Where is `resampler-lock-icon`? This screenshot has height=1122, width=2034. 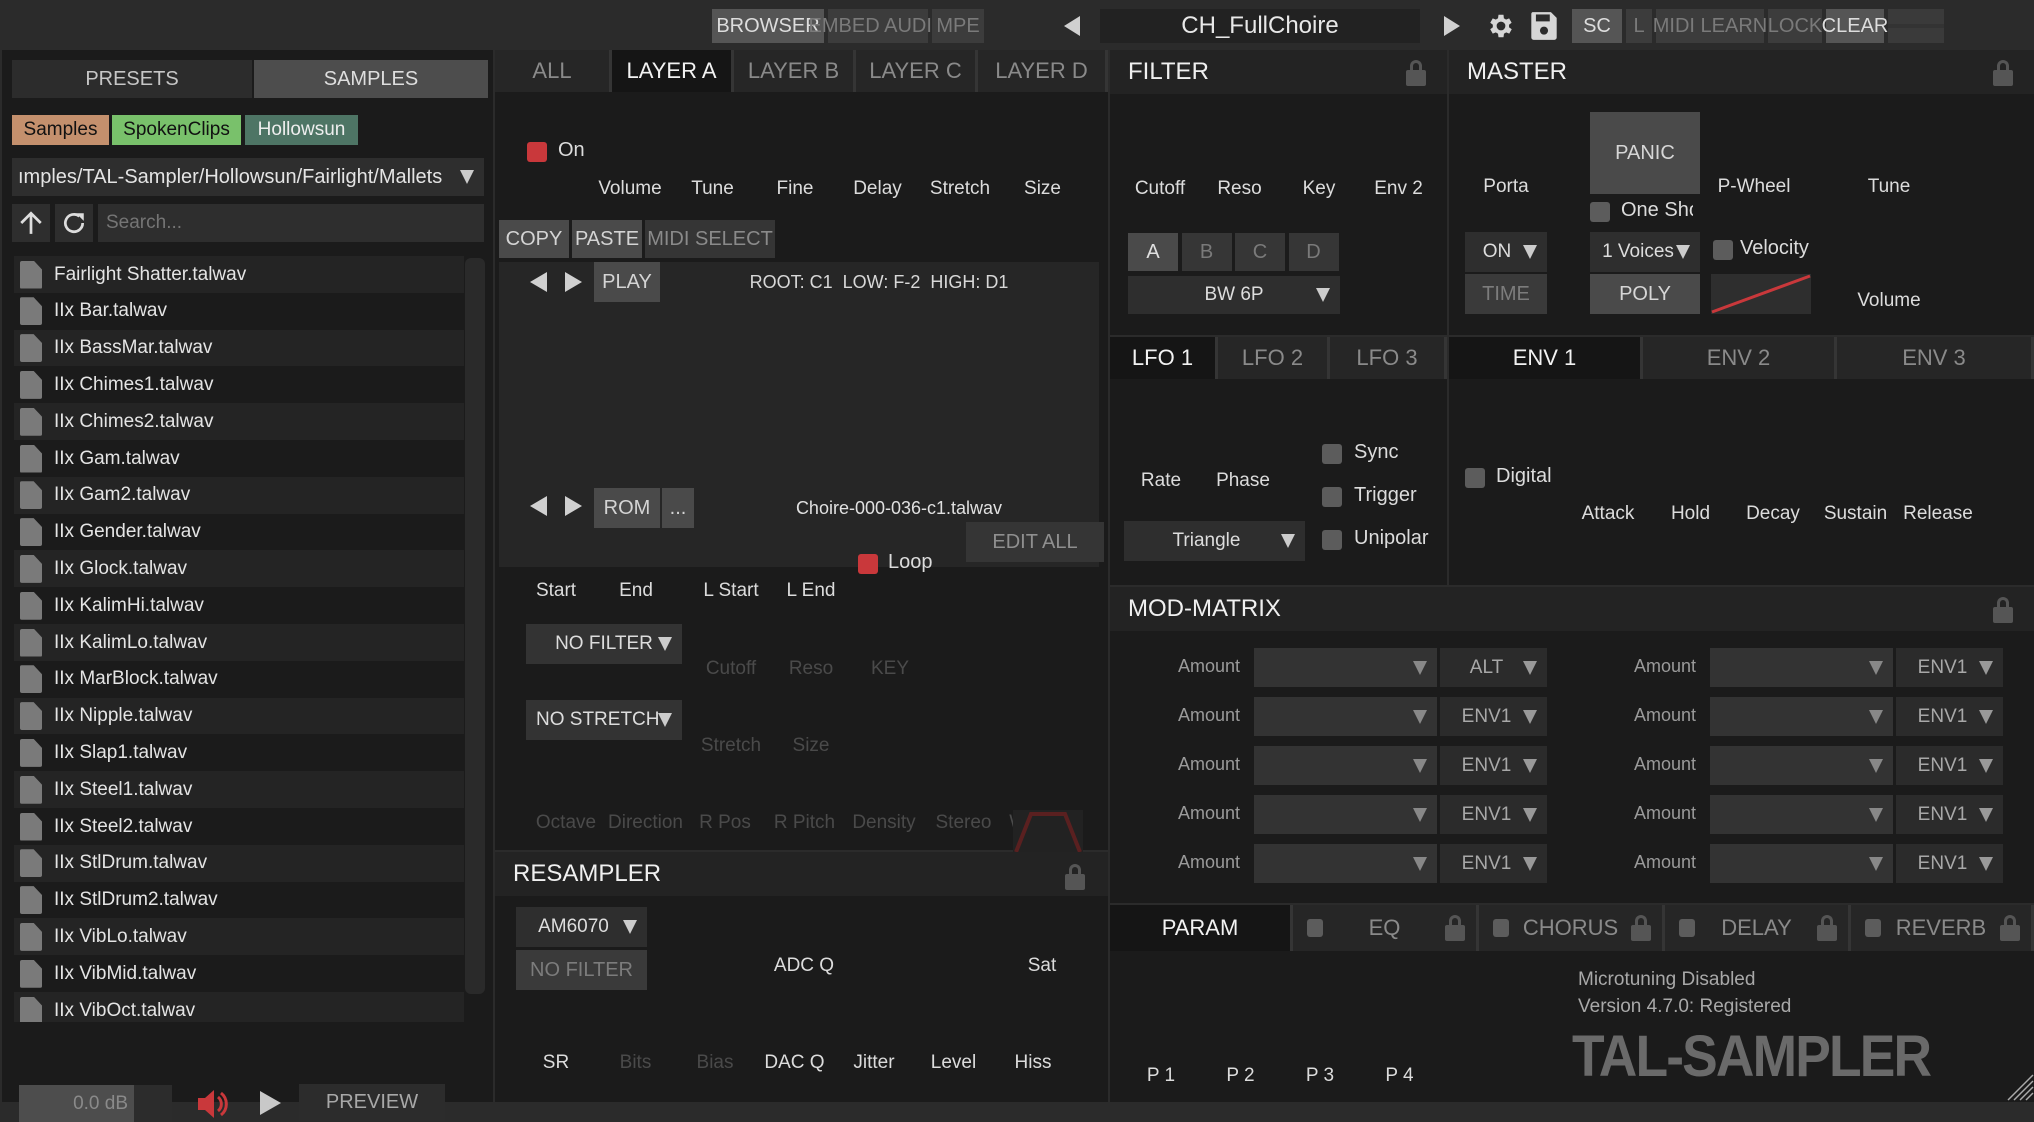
resampler-lock-icon is located at coordinates (1075, 877).